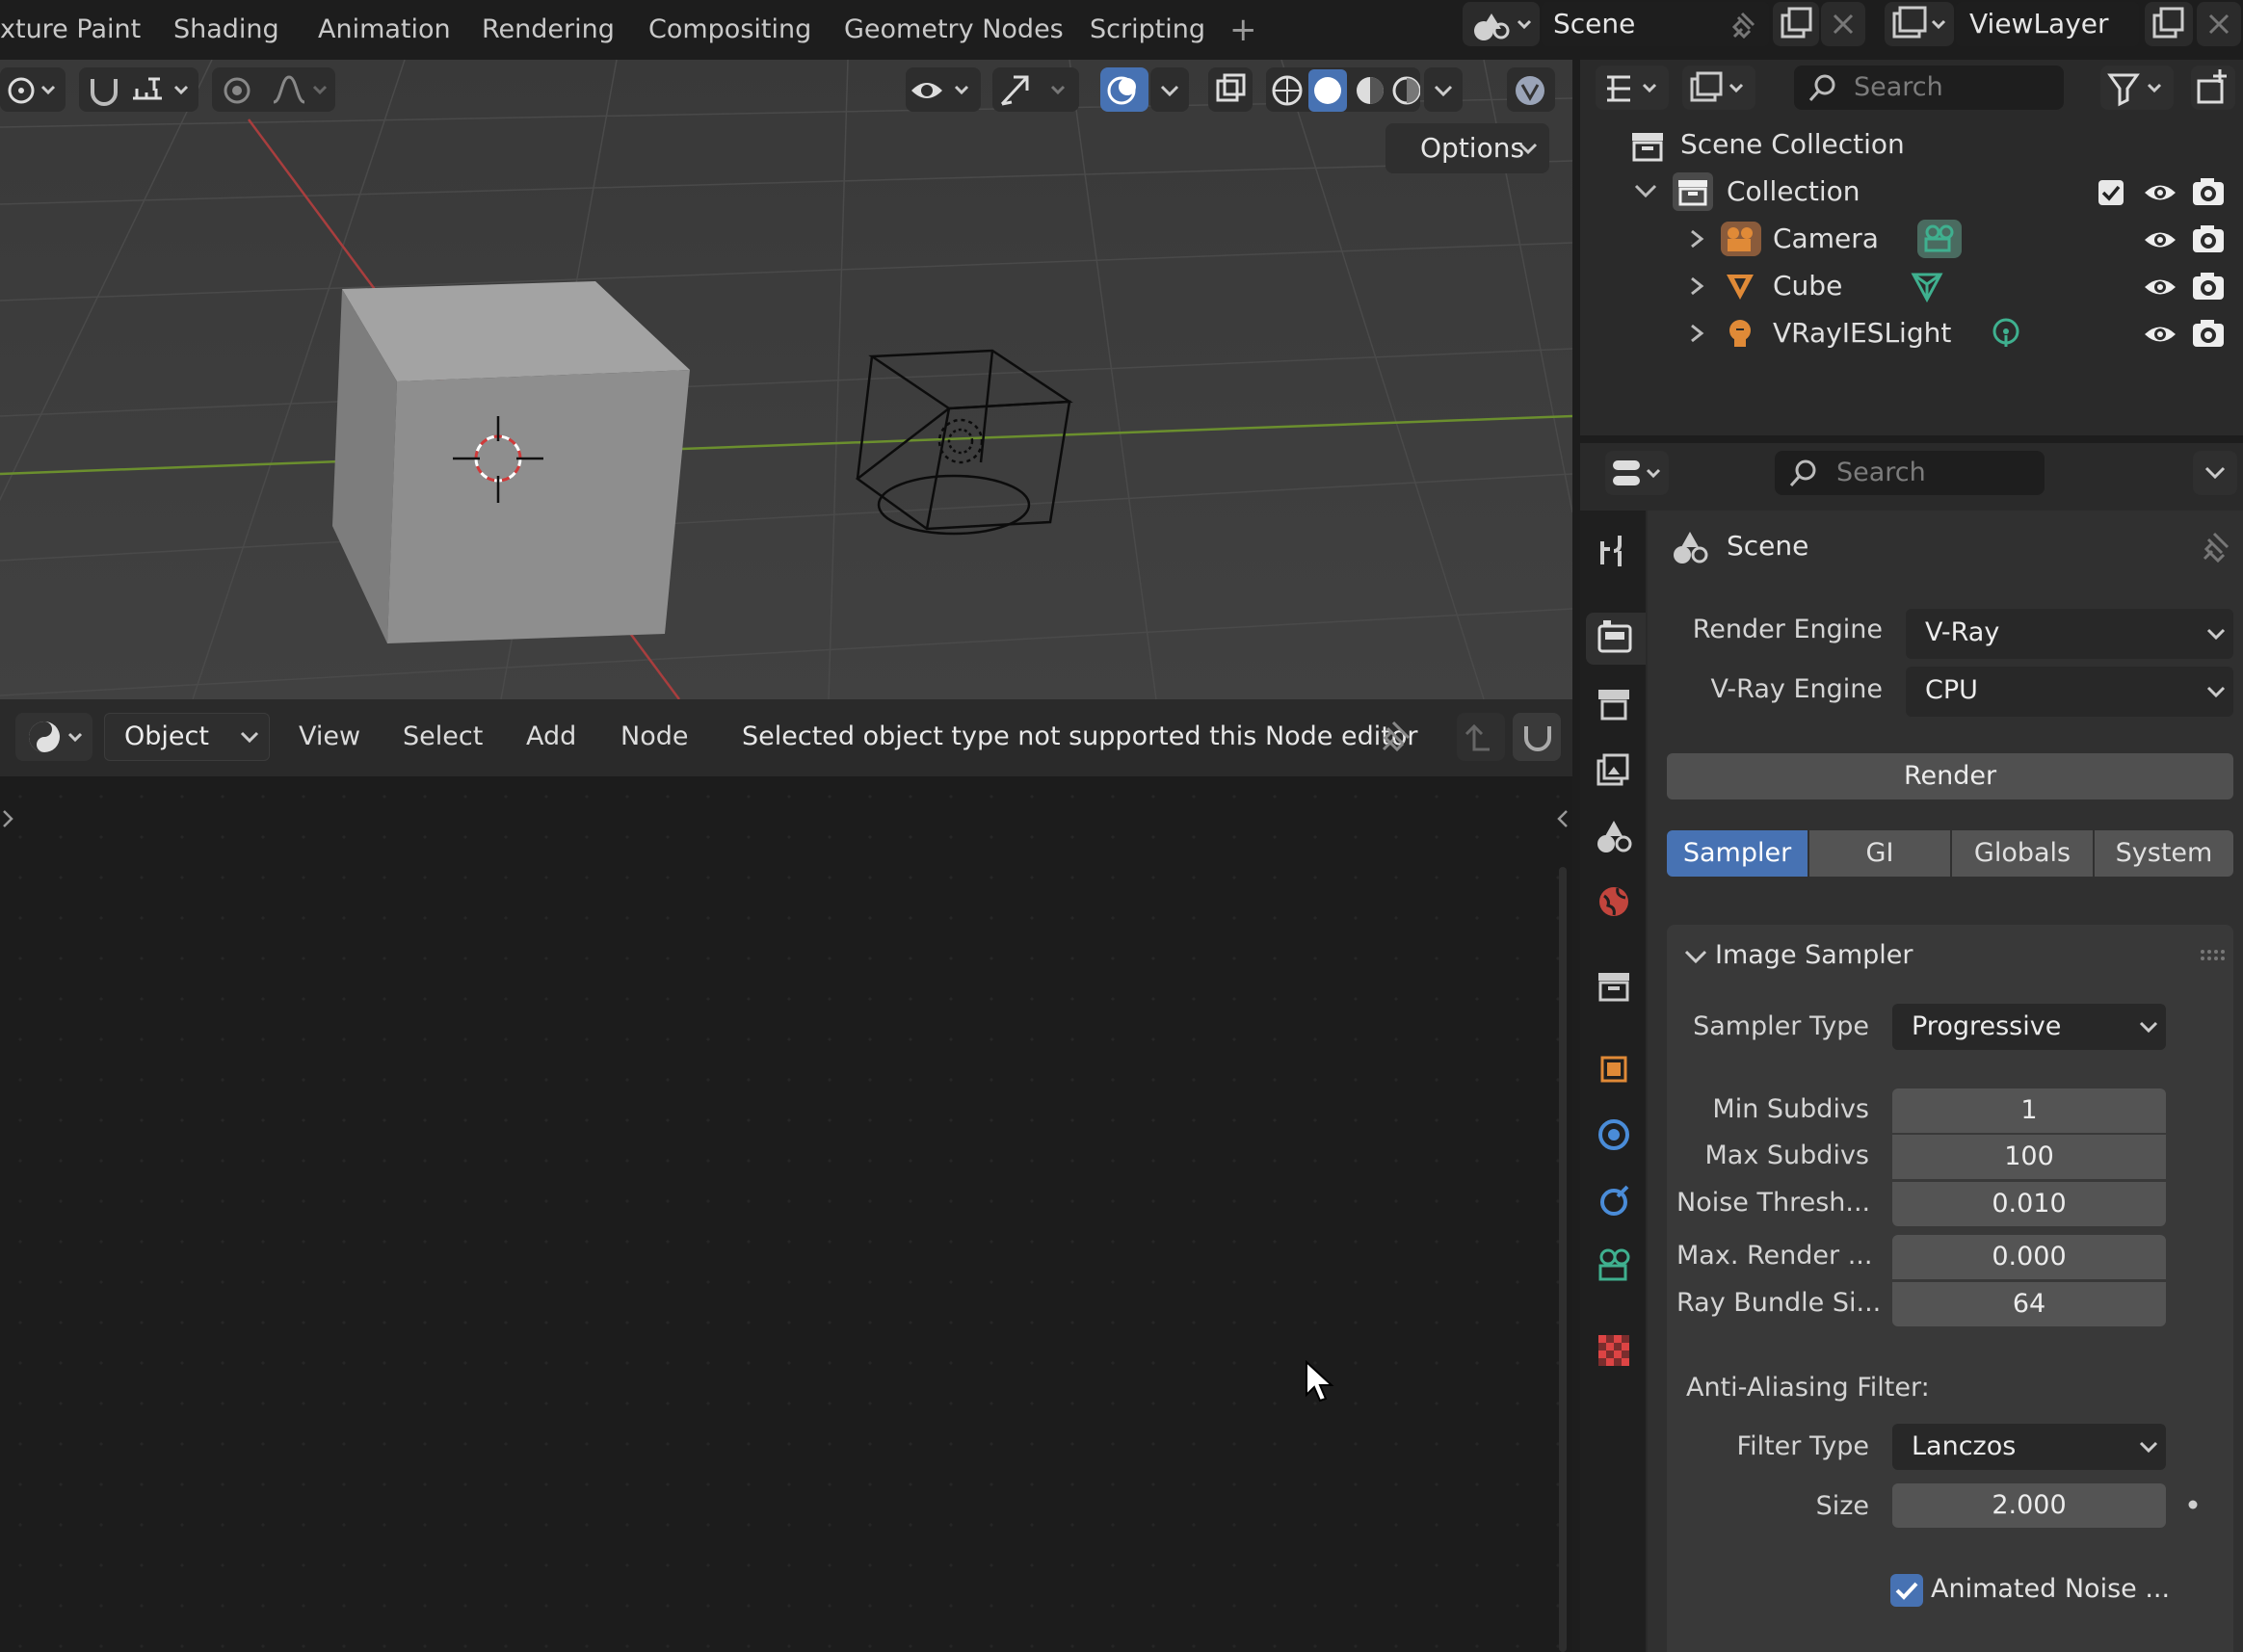  What do you see at coordinates (944, 89) in the screenshot?
I see `visibility-selectability-button` at bounding box center [944, 89].